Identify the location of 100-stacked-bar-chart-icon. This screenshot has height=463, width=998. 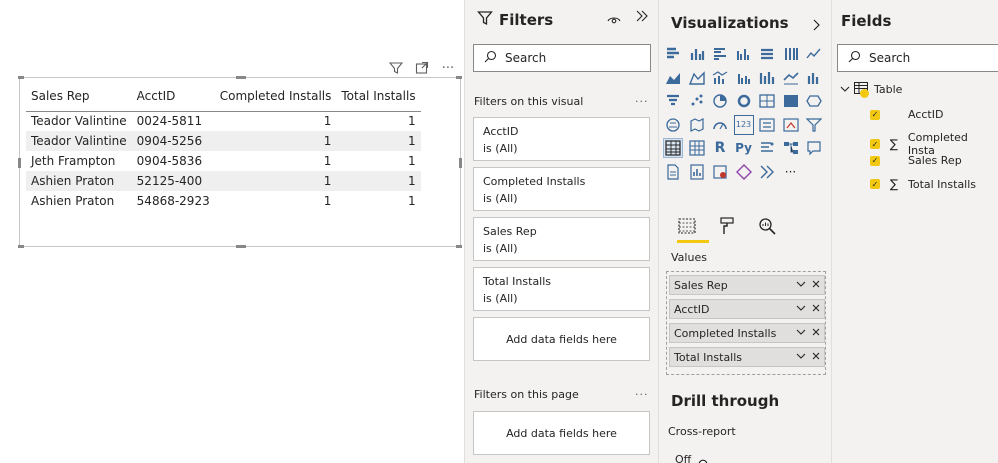
(767, 54).